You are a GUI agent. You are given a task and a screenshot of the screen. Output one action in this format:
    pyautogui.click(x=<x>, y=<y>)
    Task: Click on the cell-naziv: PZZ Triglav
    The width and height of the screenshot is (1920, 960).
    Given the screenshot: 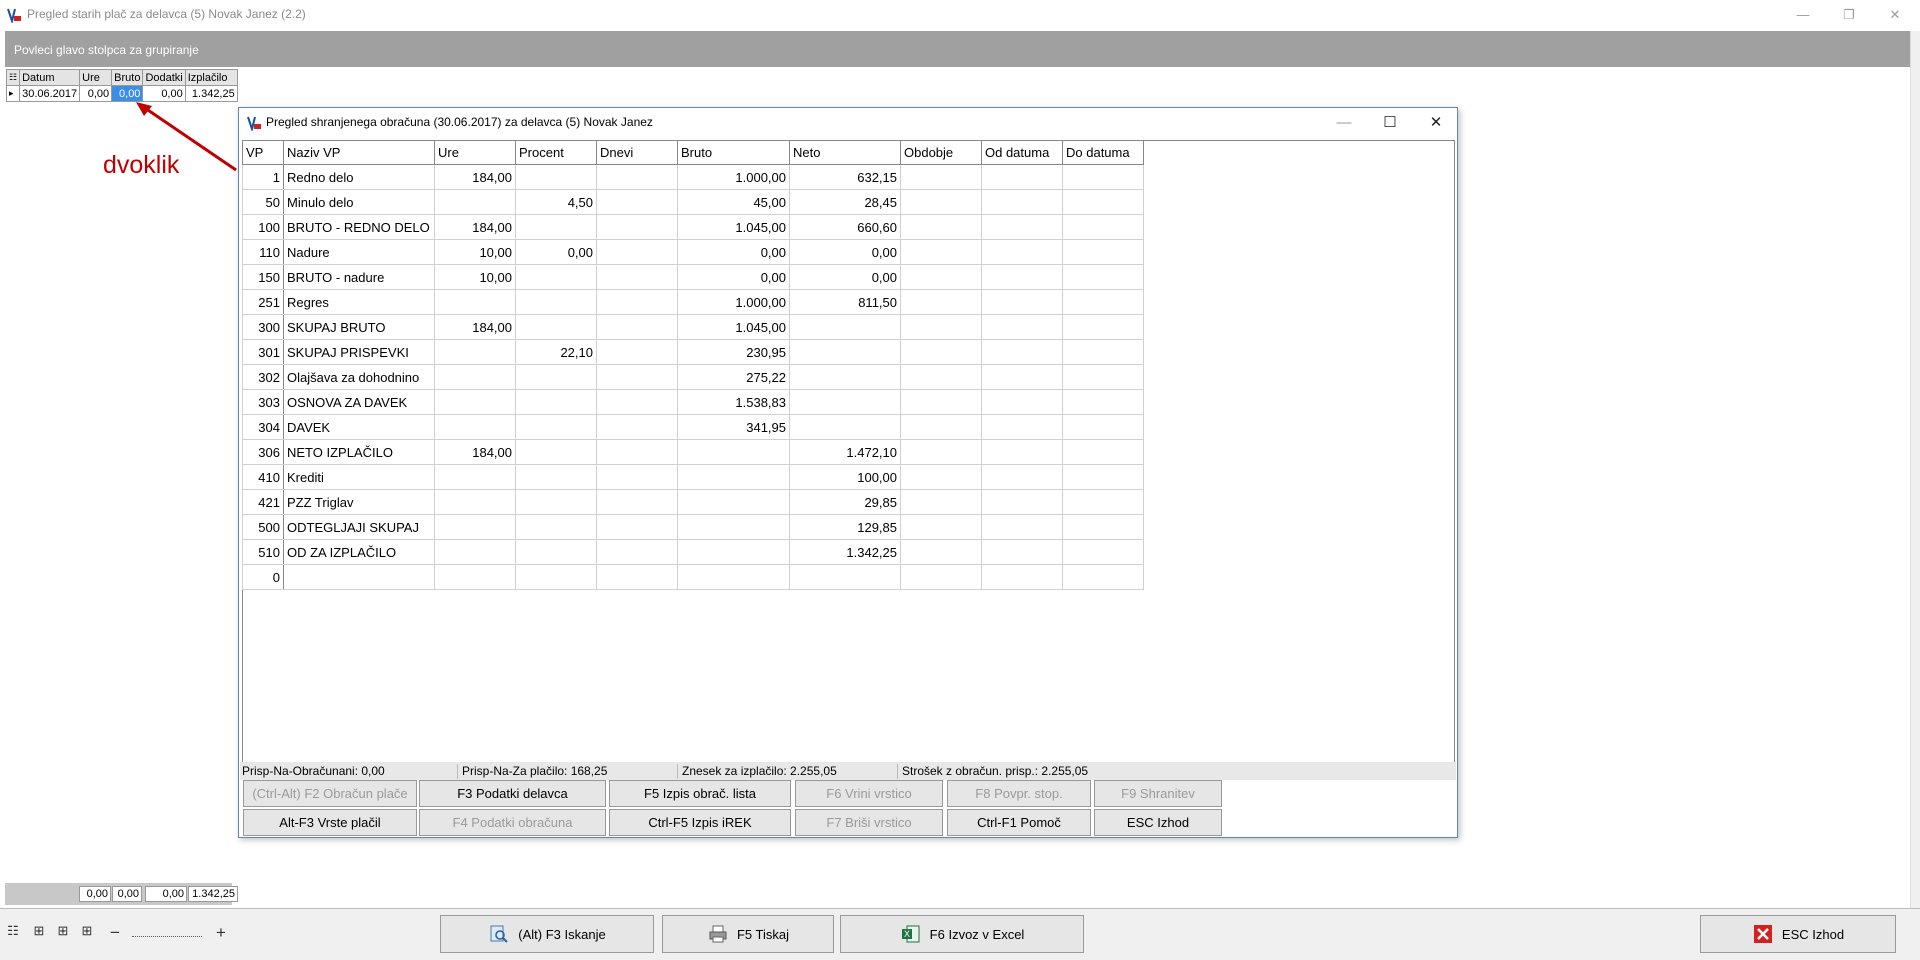 What is the action you would take?
    pyautogui.click(x=359, y=502)
    